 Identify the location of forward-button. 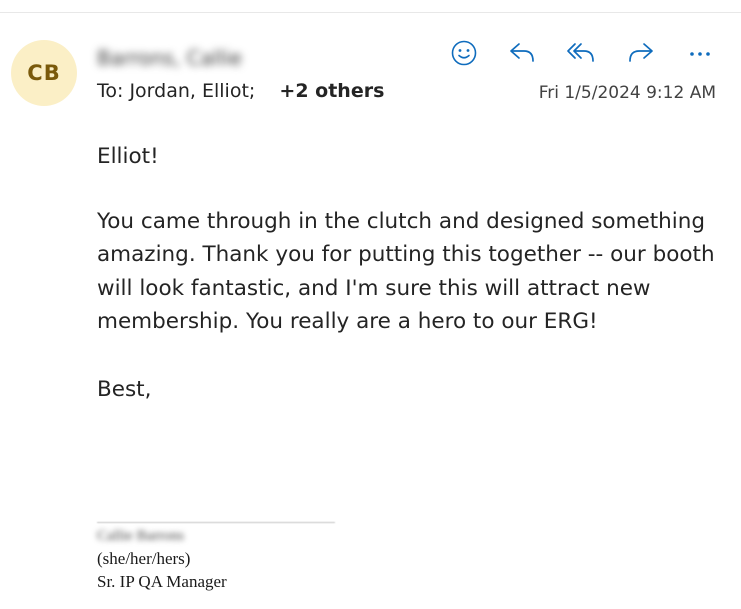
(641, 53).